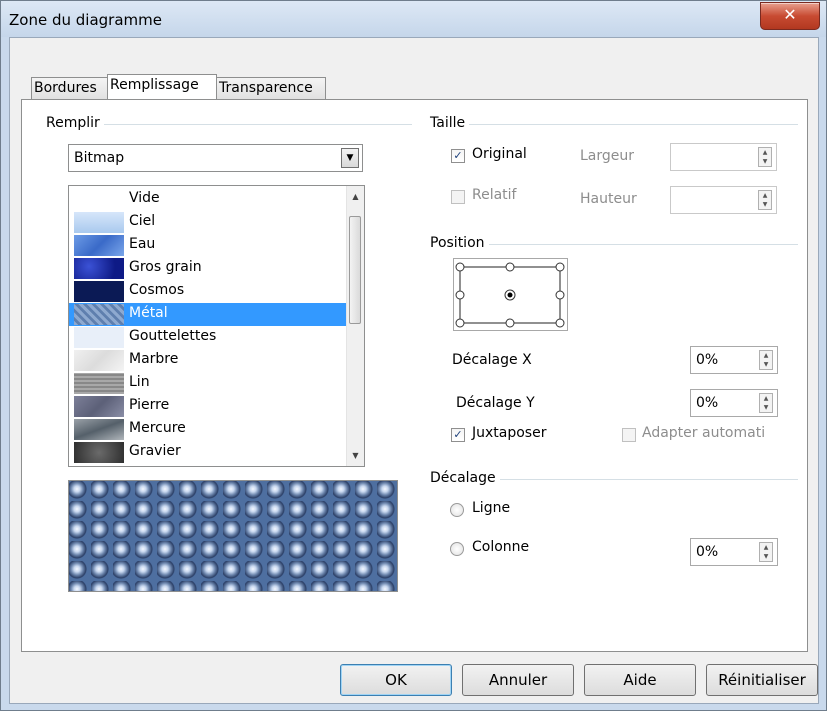 The image size is (827, 711). I want to click on offset-value: 0%, so click(707, 552).